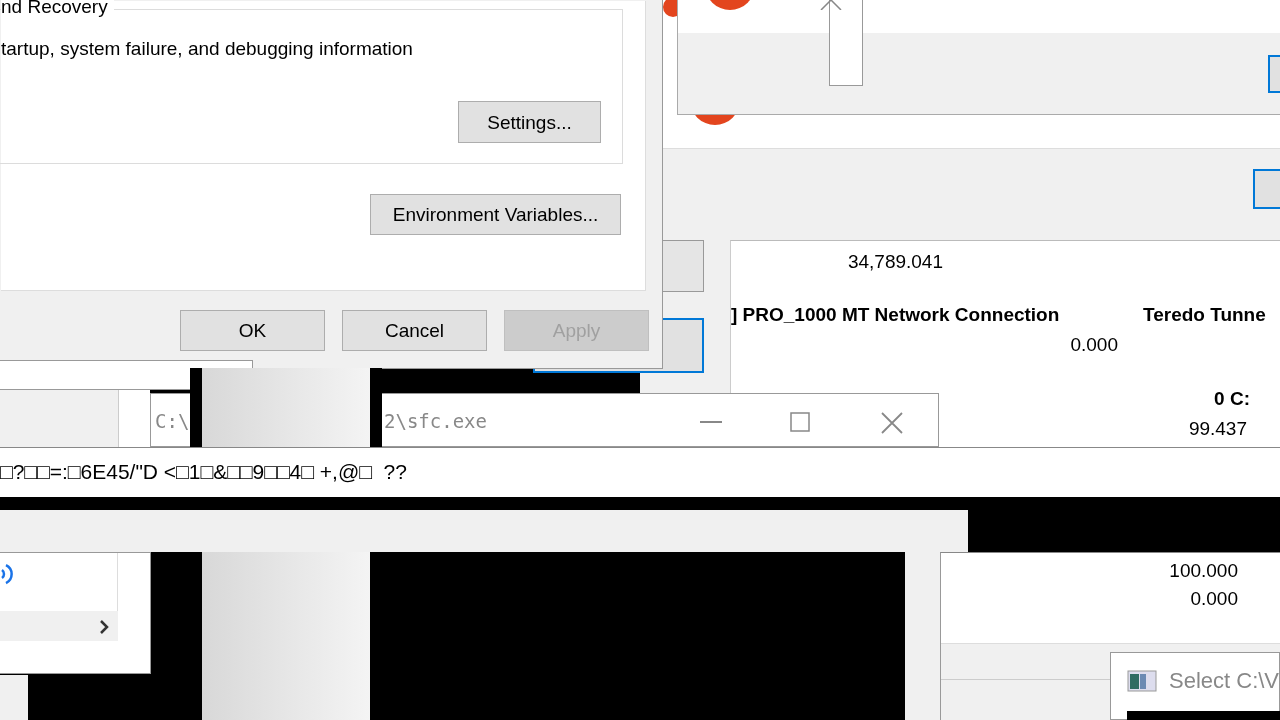 The image size is (1280, 720). I want to click on counter-value: 99.437, so click(1217, 428).